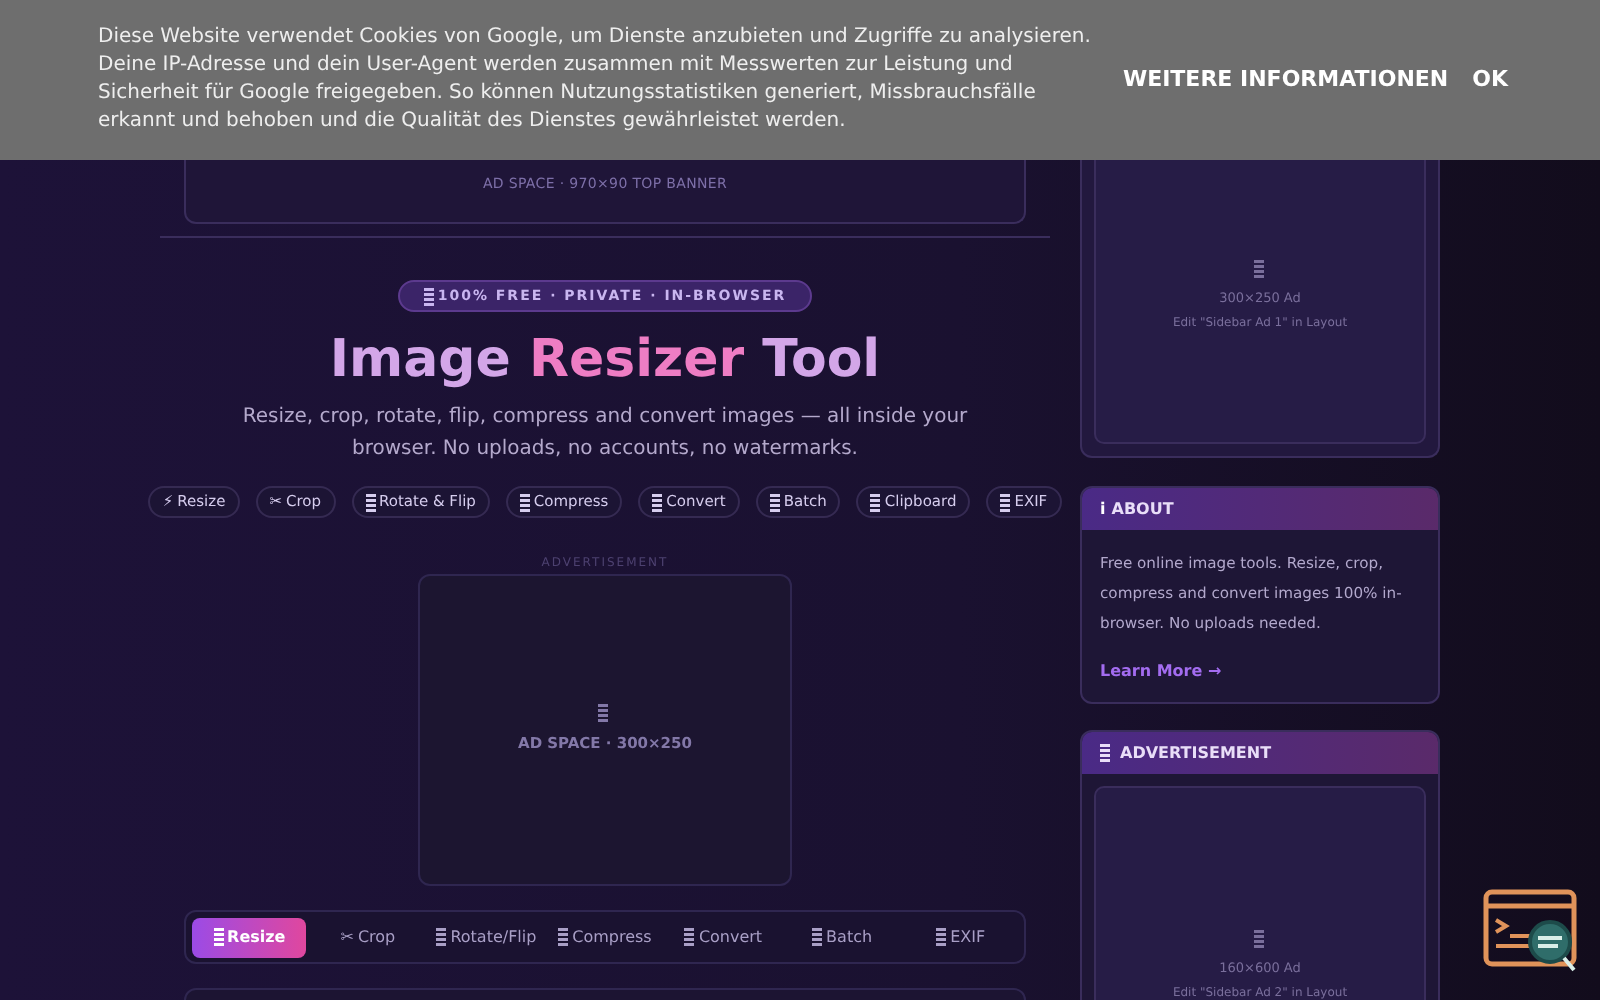  What do you see at coordinates (605, 434) in the screenshot?
I see `hero-subtitle: Resize, crop, rotate, flip, compress and convert images — all inside your browser. No uploads, no accounts, no watermarks.` at bounding box center [605, 434].